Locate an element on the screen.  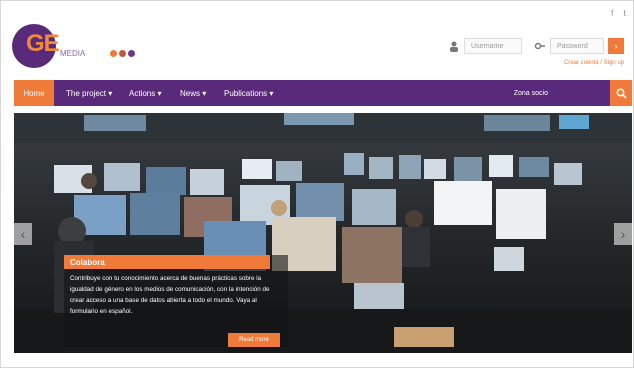
logo-text: GE is located at coordinates (43, 43).